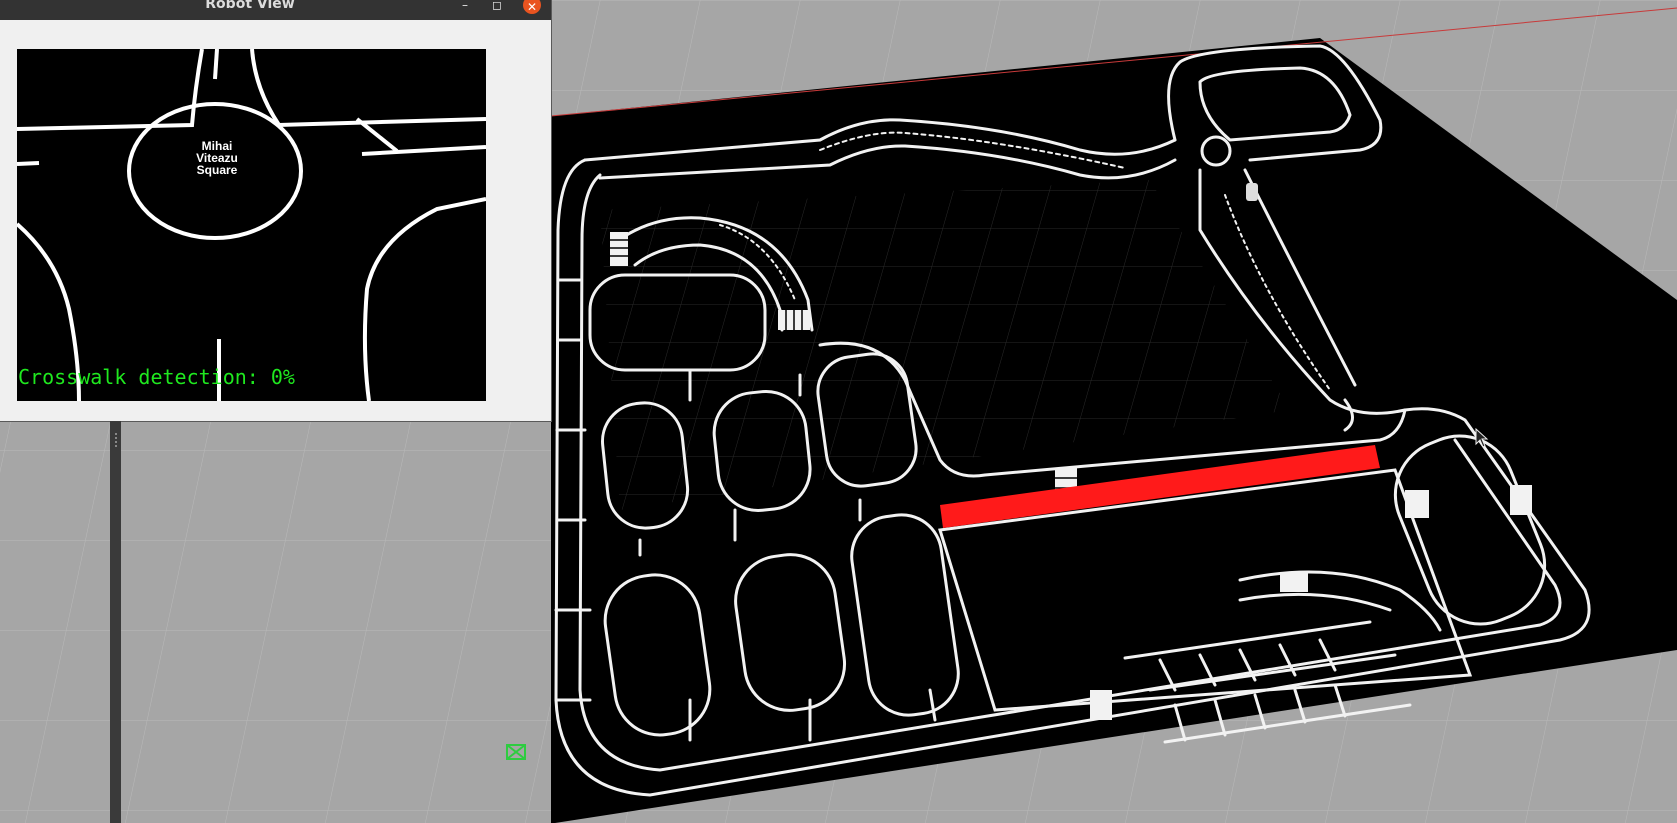  I want to click on green-box-icon, so click(516, 752).